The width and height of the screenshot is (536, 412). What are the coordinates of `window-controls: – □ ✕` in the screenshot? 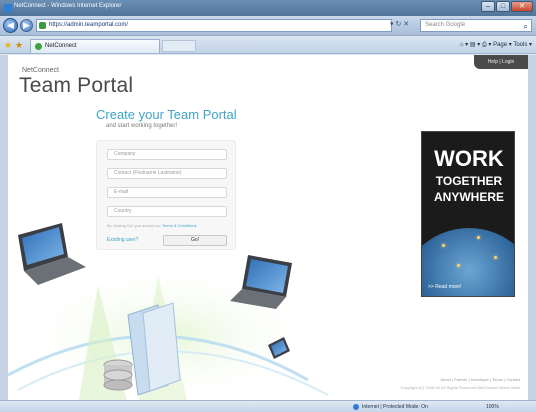 It's located at (507, 6).